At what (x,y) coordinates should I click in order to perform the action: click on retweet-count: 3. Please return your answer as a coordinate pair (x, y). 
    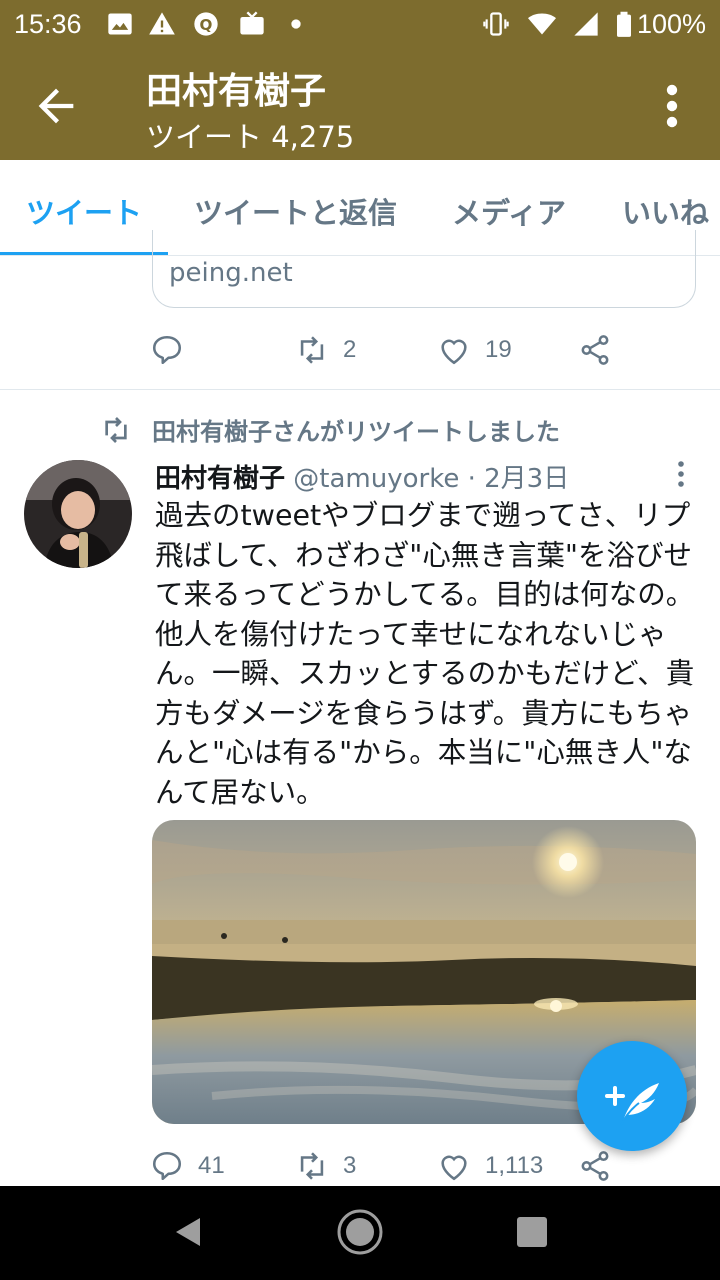
    Looking at the image, I should click on (350, 1165).